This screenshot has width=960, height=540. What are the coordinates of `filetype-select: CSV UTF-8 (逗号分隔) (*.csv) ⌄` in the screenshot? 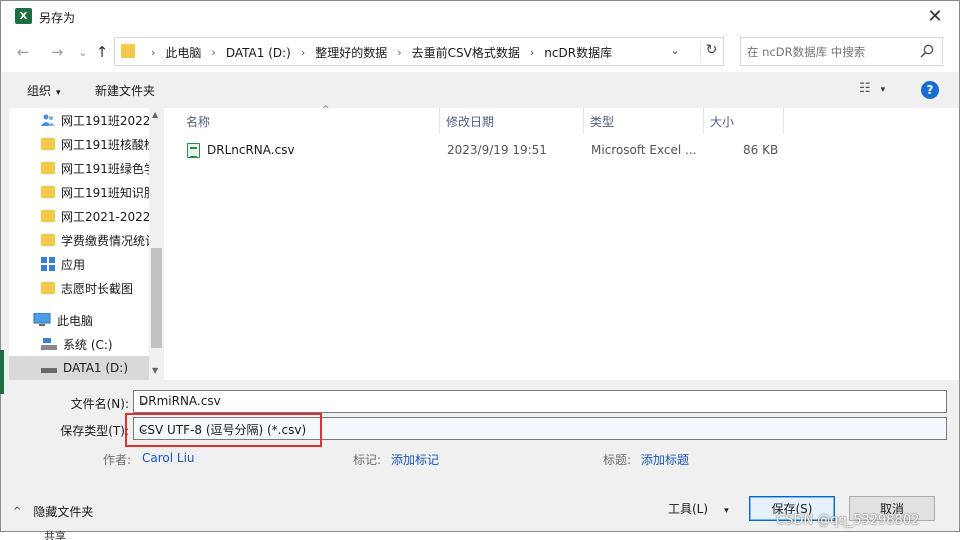 It's located at (540, 428).